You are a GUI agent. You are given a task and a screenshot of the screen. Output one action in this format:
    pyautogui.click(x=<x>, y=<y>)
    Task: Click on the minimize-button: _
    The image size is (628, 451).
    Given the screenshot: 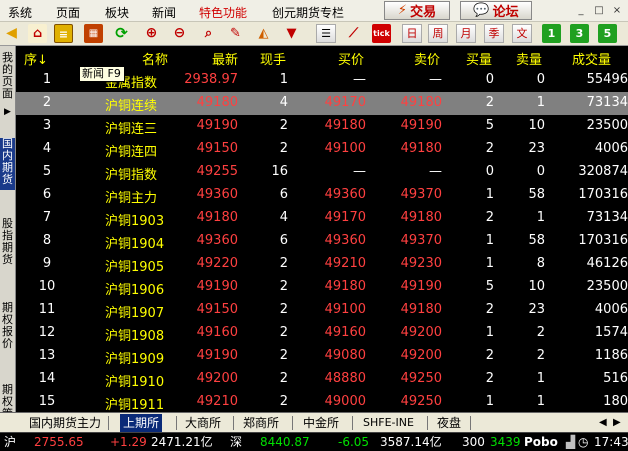 What is the action you would take?
    pyautogui.click(x=581, y=10)
    